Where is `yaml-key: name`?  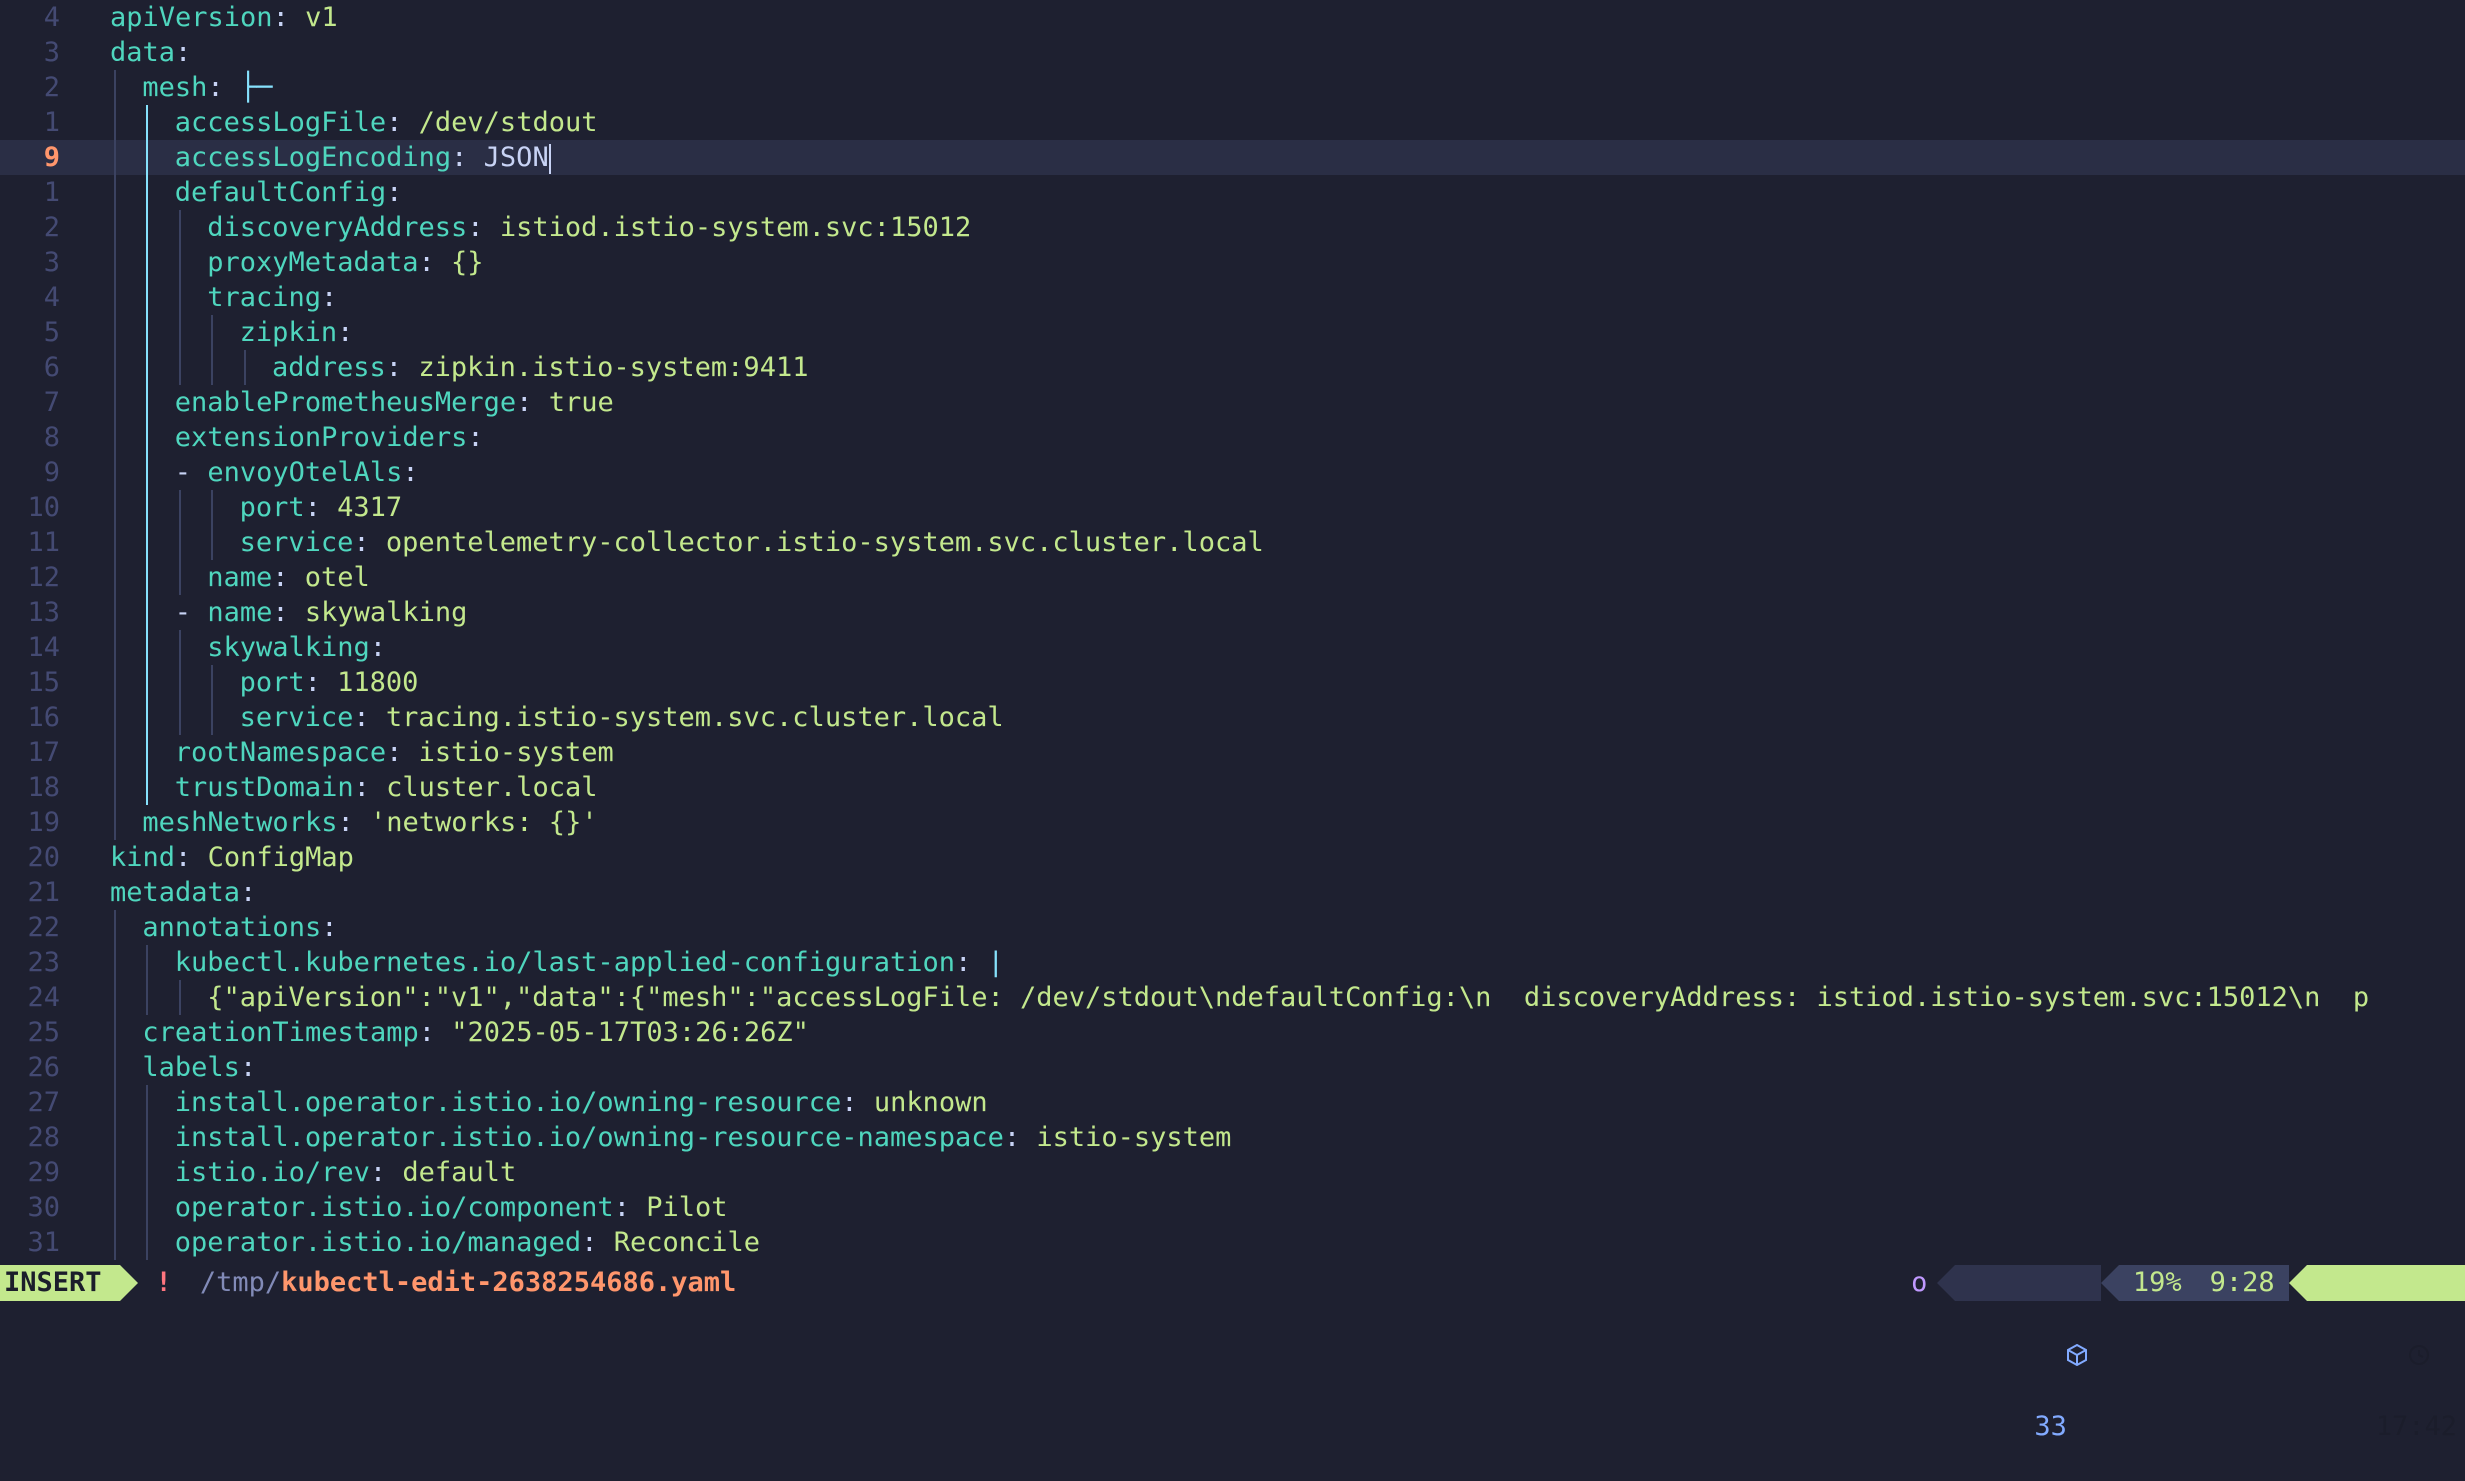 yaml-key: name is located at coordinates (240, 612).